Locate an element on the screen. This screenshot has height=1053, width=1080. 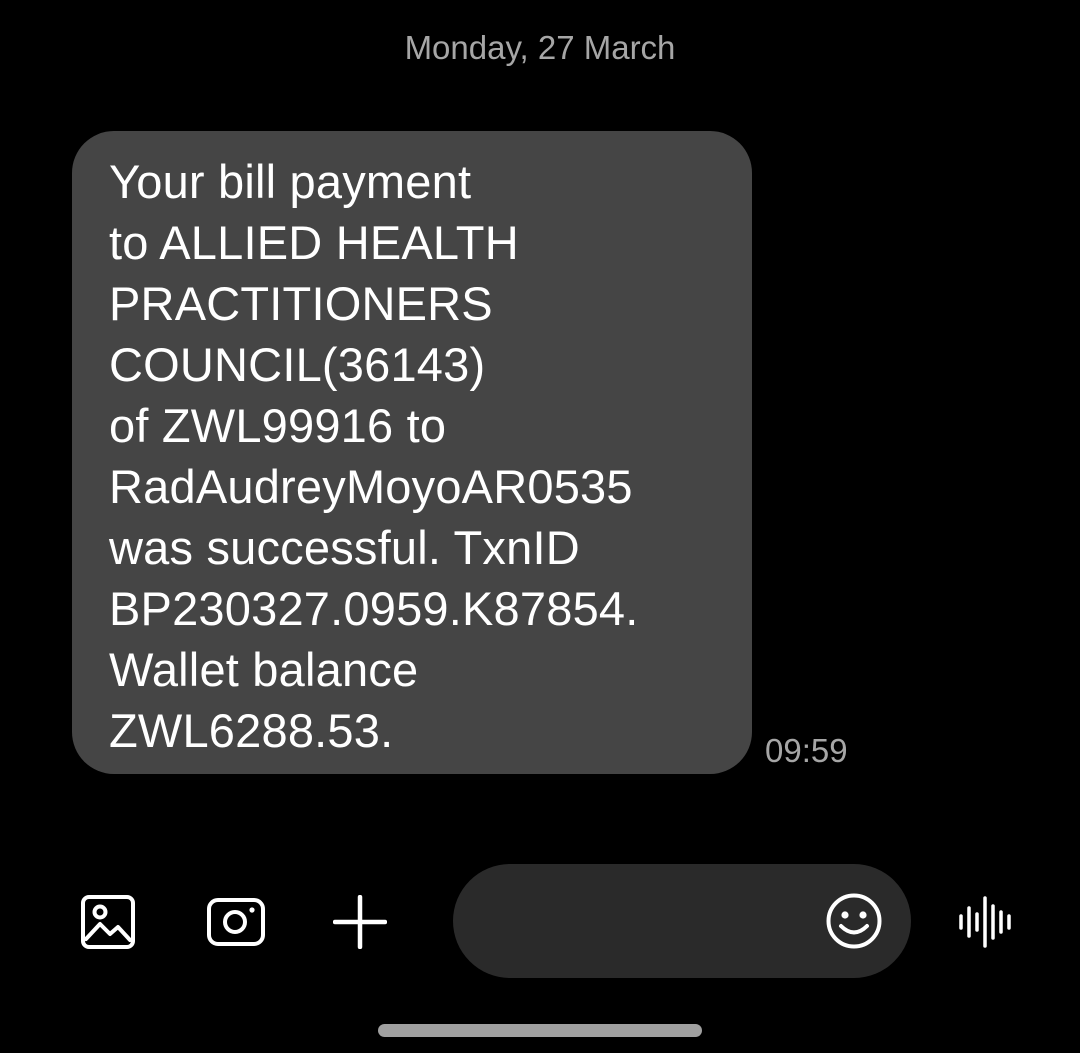
message-line: COUNCIL(36143) is located at coordinates (297, 364).